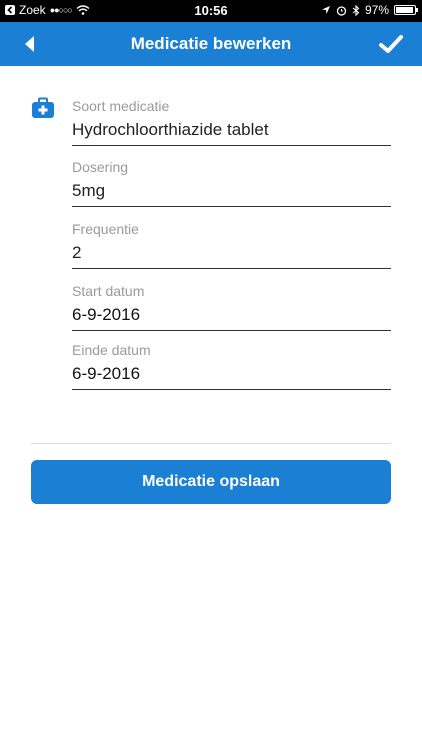  I want to click on medication-type-input: Hydrochloorthiazide tablet, so click(231, 132).